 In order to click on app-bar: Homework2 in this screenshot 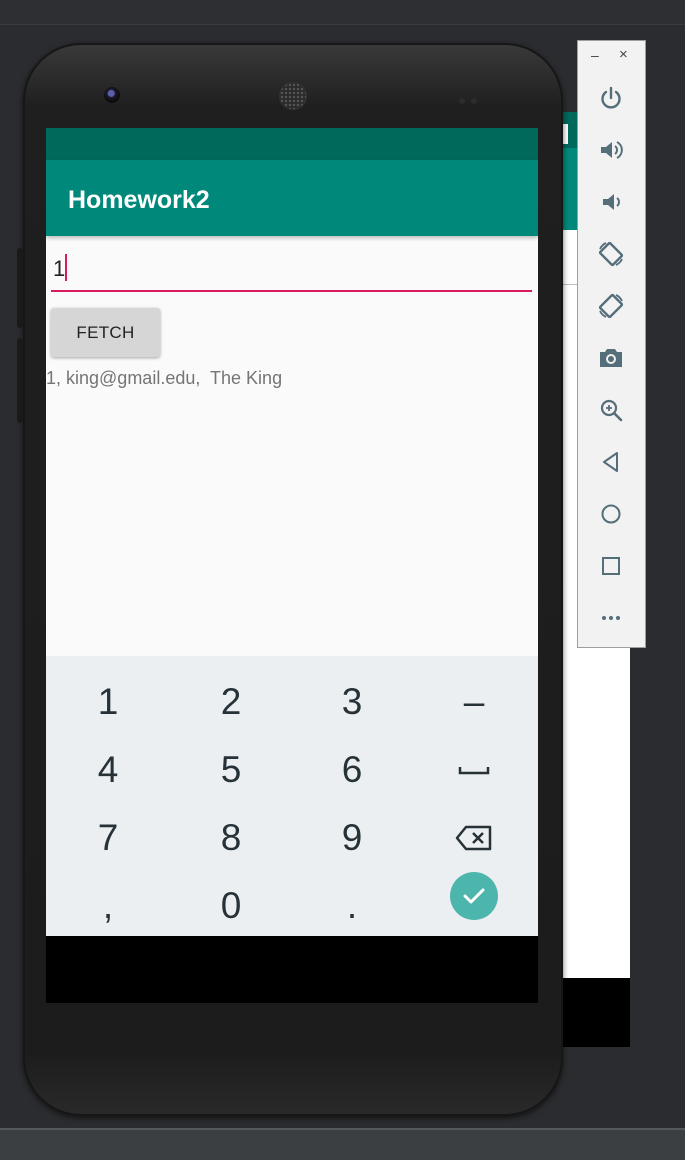, I will do `click(292, 198)`.